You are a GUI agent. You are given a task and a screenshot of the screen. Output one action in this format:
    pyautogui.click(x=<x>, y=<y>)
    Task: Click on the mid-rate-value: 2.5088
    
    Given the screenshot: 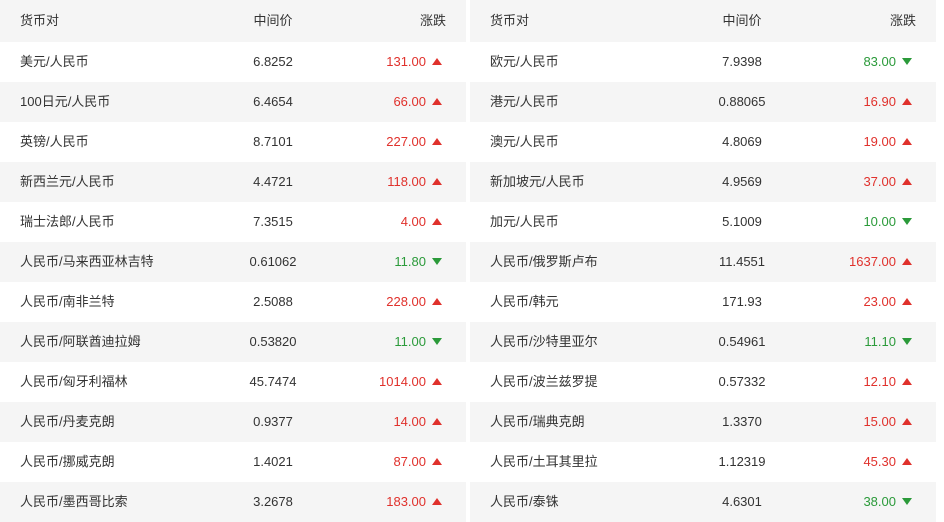 What is the action you would take?
    pyautogui.click(x=273, y=301)
    